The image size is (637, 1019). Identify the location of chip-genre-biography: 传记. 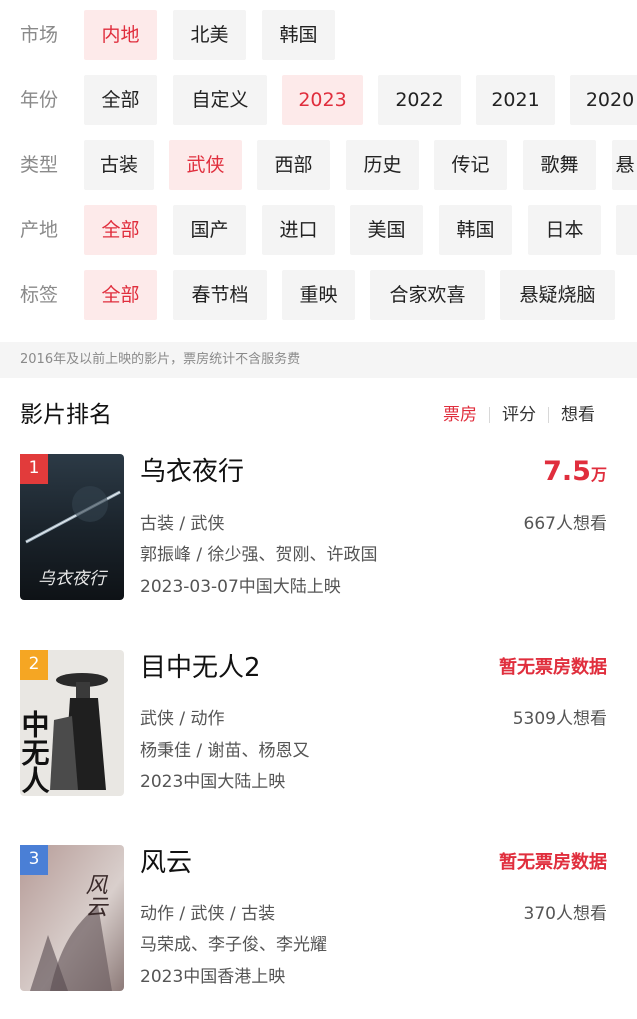
(470, 165).